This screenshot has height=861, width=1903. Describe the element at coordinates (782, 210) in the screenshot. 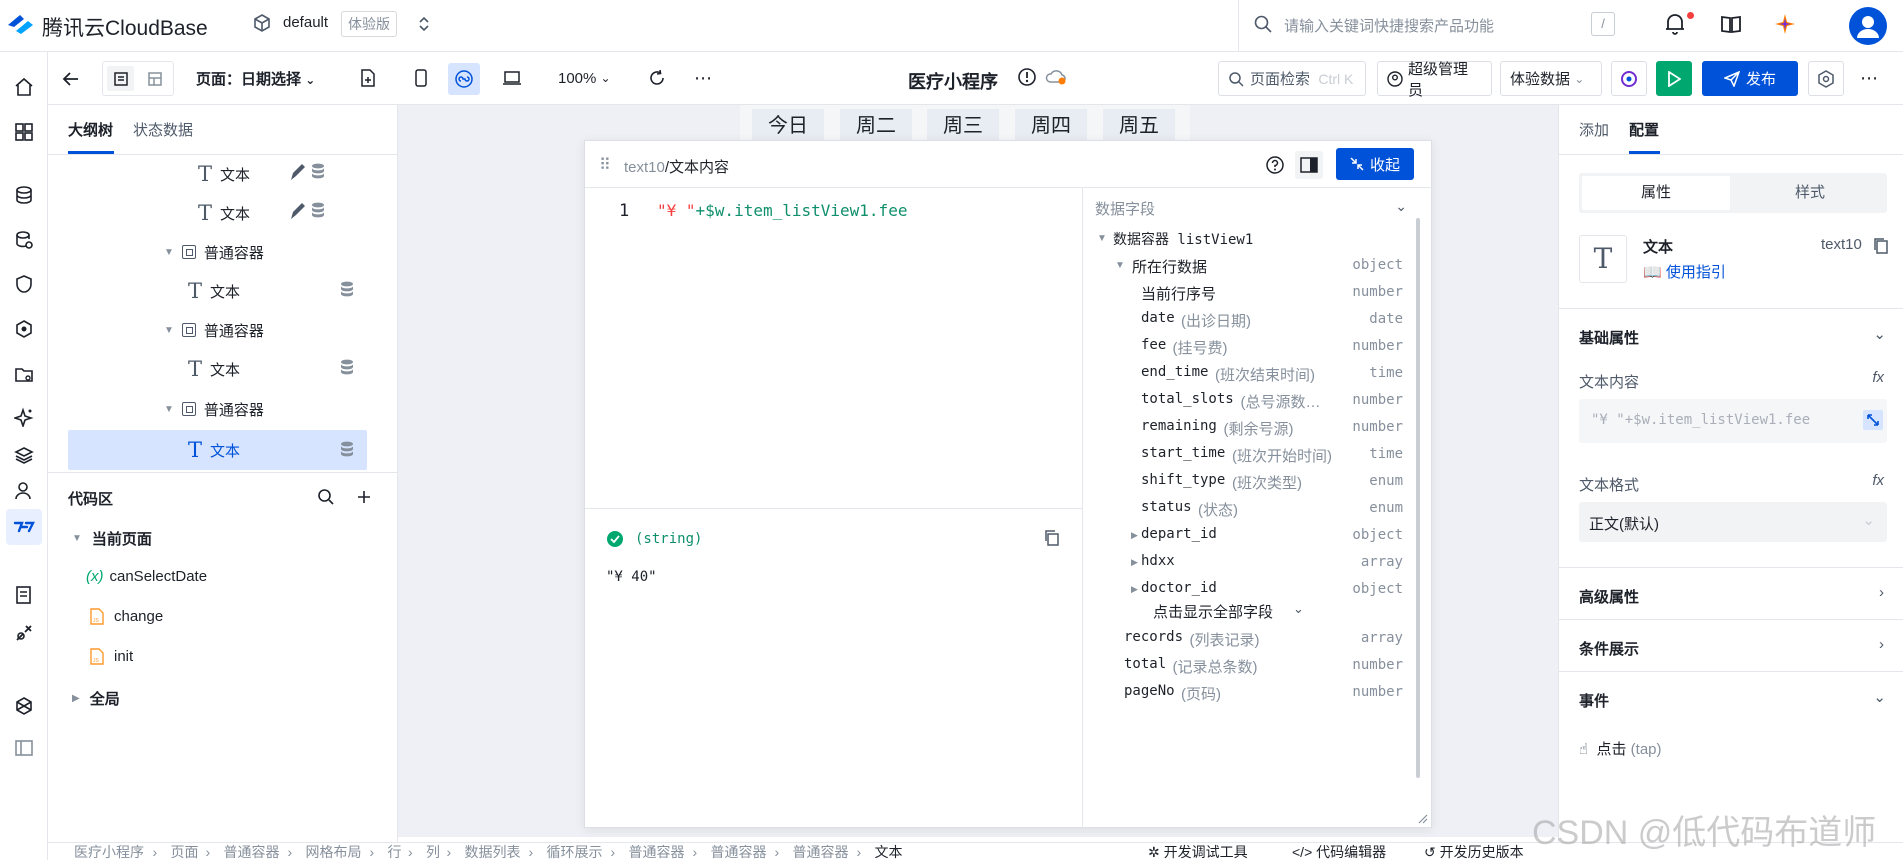

I see `code-editor-input: "¥ "+$w.item_listView1.fee` at that location.